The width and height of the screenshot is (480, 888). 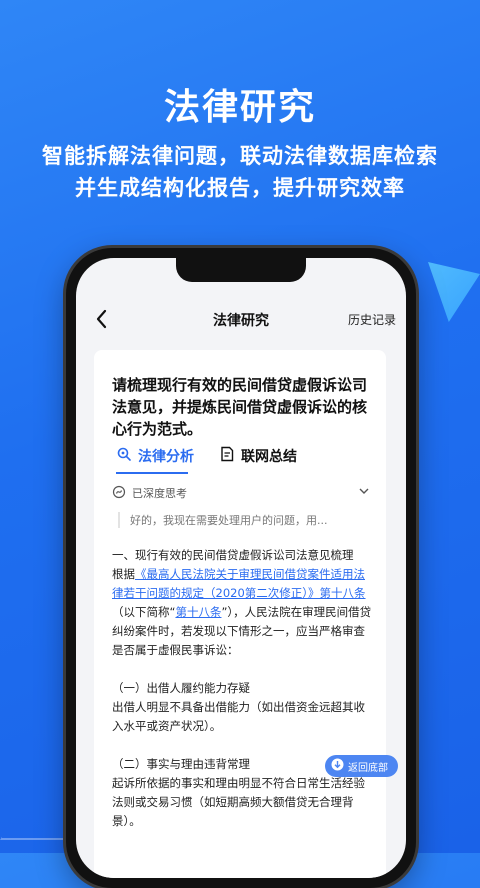 I want to click on section-heading: 一、现行有效的民间借贷虚假诉讼司法意见梳理, so click(x=233, y=555).